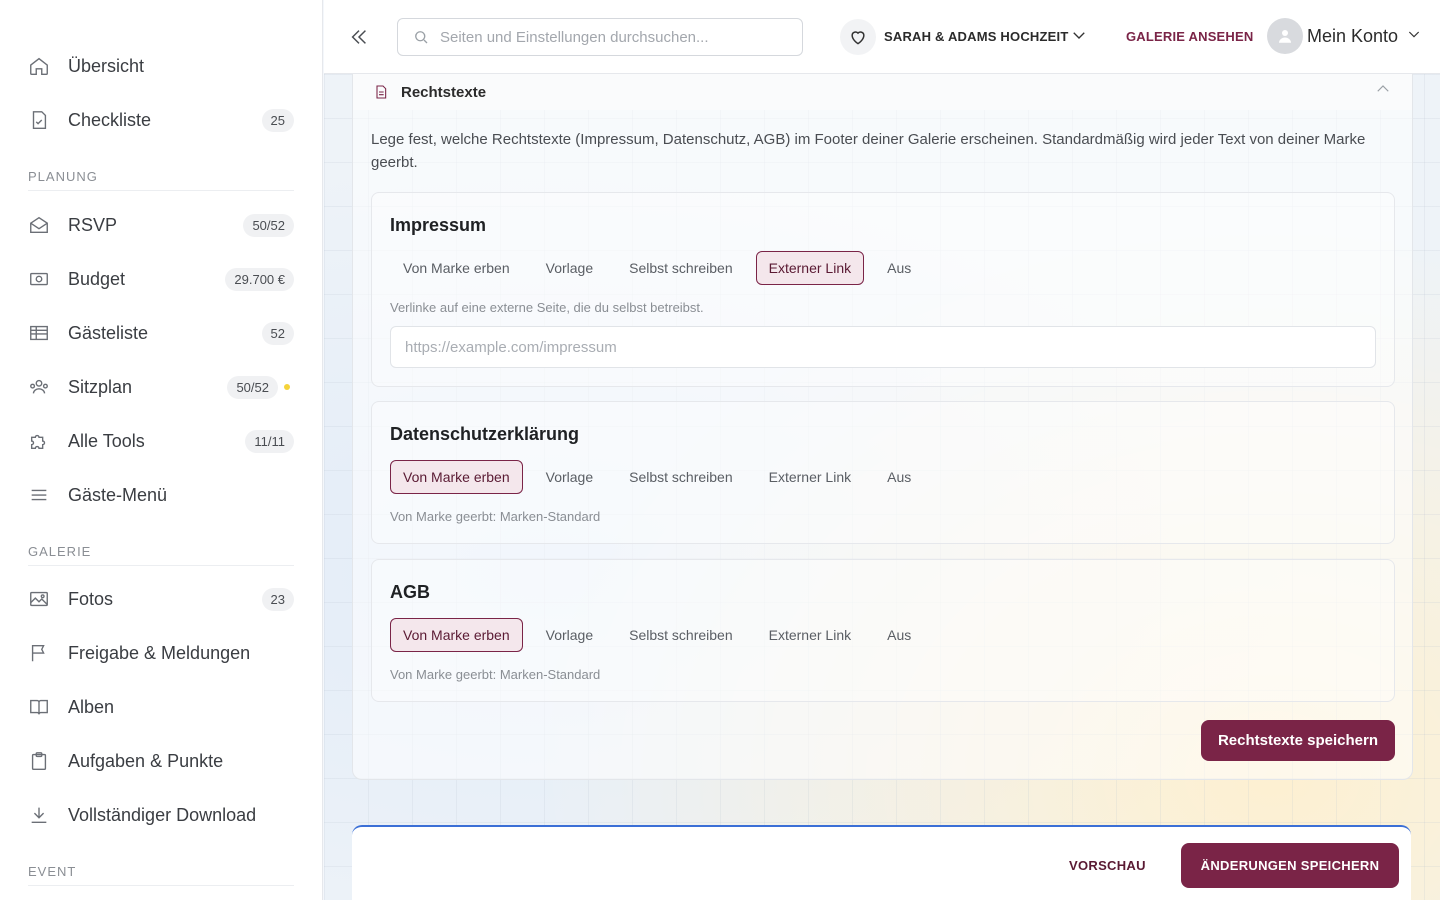 This screenshot has height=900, width=1440. What do you see at coordinates (44, 653) in the screenshot?
I see `flag-icon` at bounding box center [44, 653].